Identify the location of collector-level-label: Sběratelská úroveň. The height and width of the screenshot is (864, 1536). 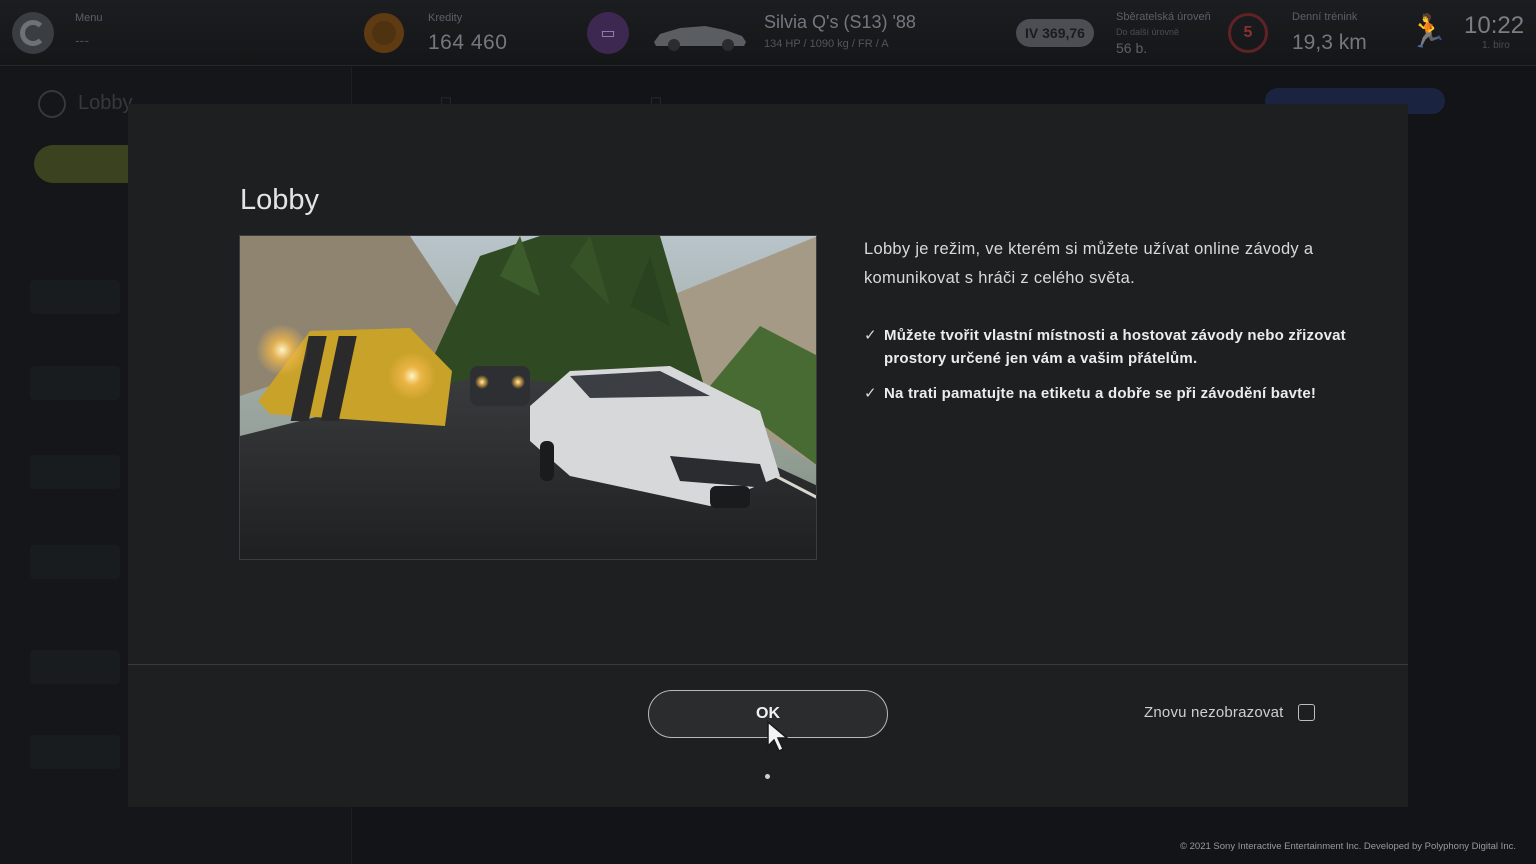
(1163, 17).